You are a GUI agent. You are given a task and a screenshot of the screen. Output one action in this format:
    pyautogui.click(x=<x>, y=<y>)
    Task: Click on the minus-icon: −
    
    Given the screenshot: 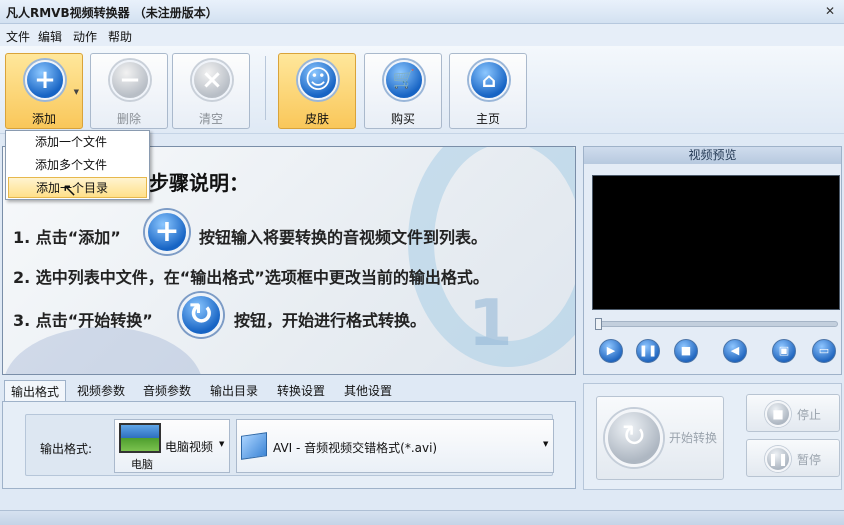 What is the action you would take?
    pyautogui.click(x=130, y=80)
    